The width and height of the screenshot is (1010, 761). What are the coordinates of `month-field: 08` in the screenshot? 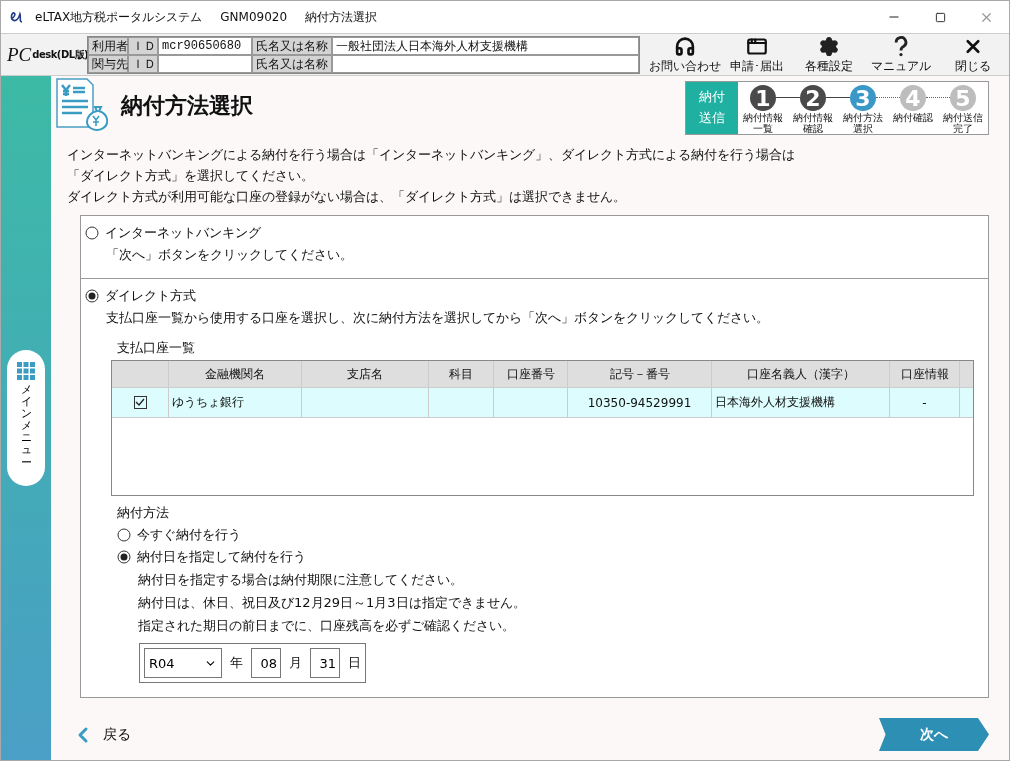 It's located at (266, 663).